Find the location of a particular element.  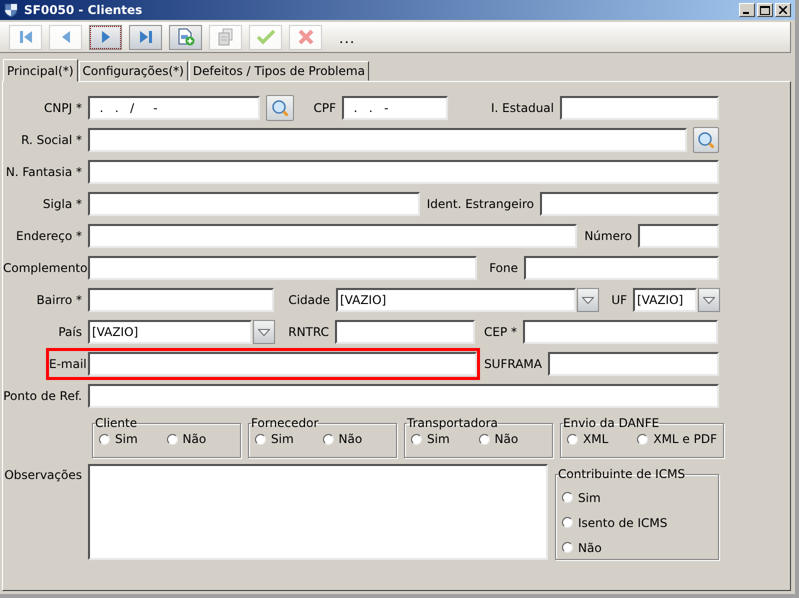

triangle-right-icon is located at coordinates (105, 37).